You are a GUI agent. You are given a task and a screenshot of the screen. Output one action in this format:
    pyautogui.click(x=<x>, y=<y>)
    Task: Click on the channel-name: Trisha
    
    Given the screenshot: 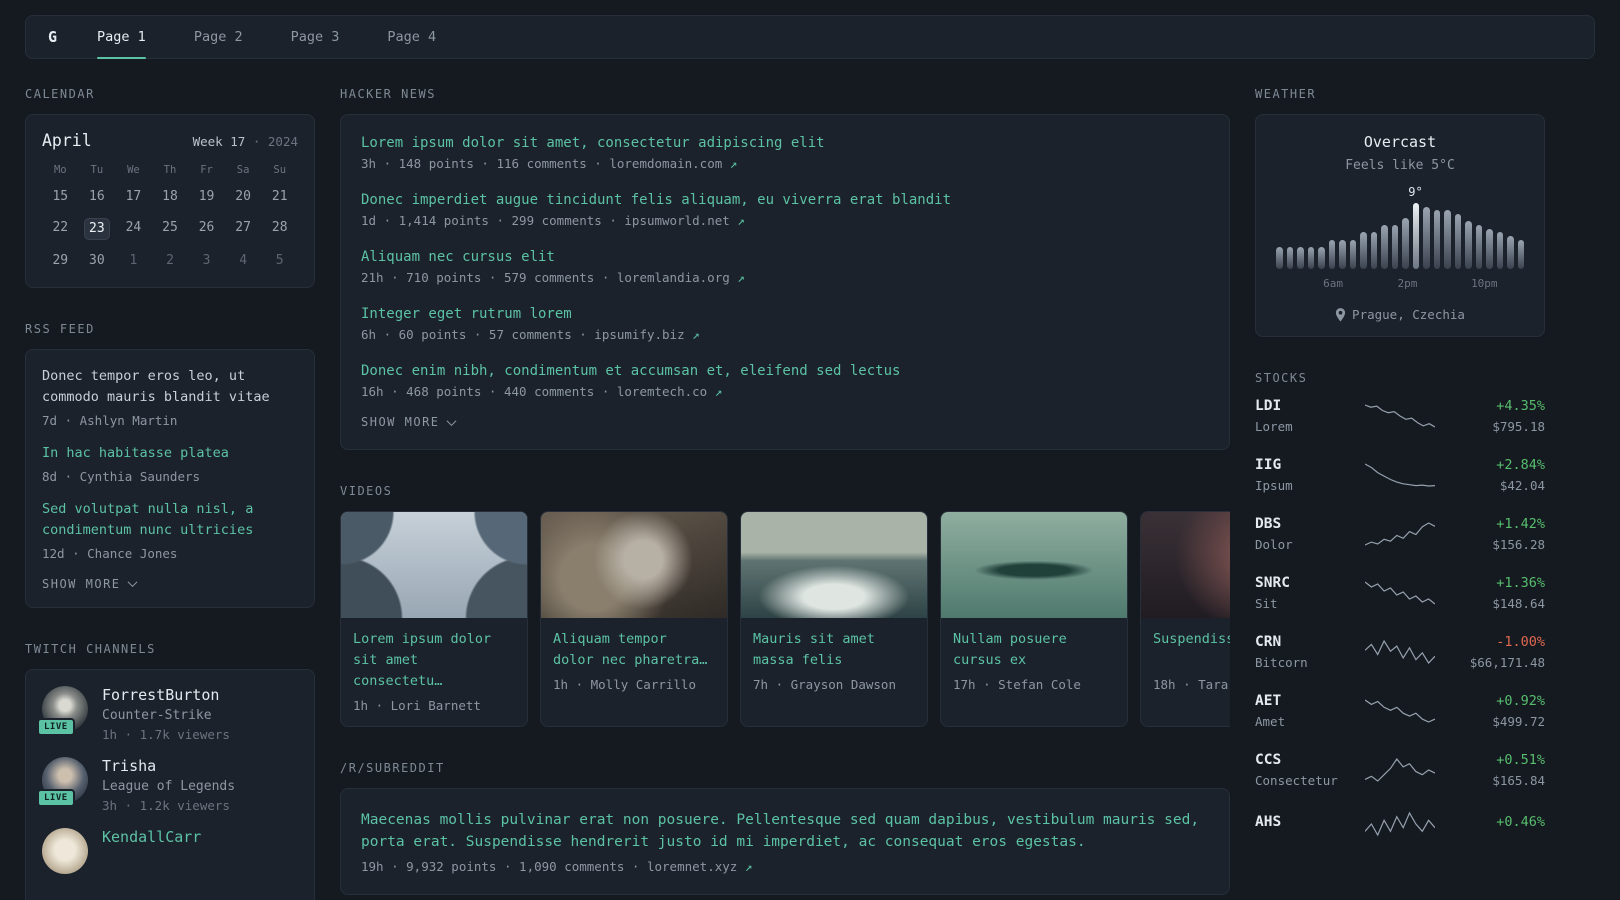 What is the action you would take?
    pyautogui.click(x=129, y=766)
    